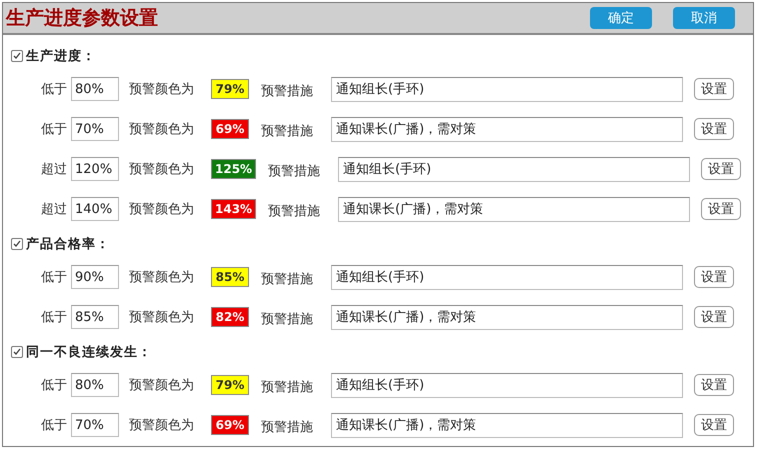 The width and height of the screenshot is (758, 451). Describe the element at coordinates (233, 169) in the screenshot. I see `color-sample: 125%` at that location.